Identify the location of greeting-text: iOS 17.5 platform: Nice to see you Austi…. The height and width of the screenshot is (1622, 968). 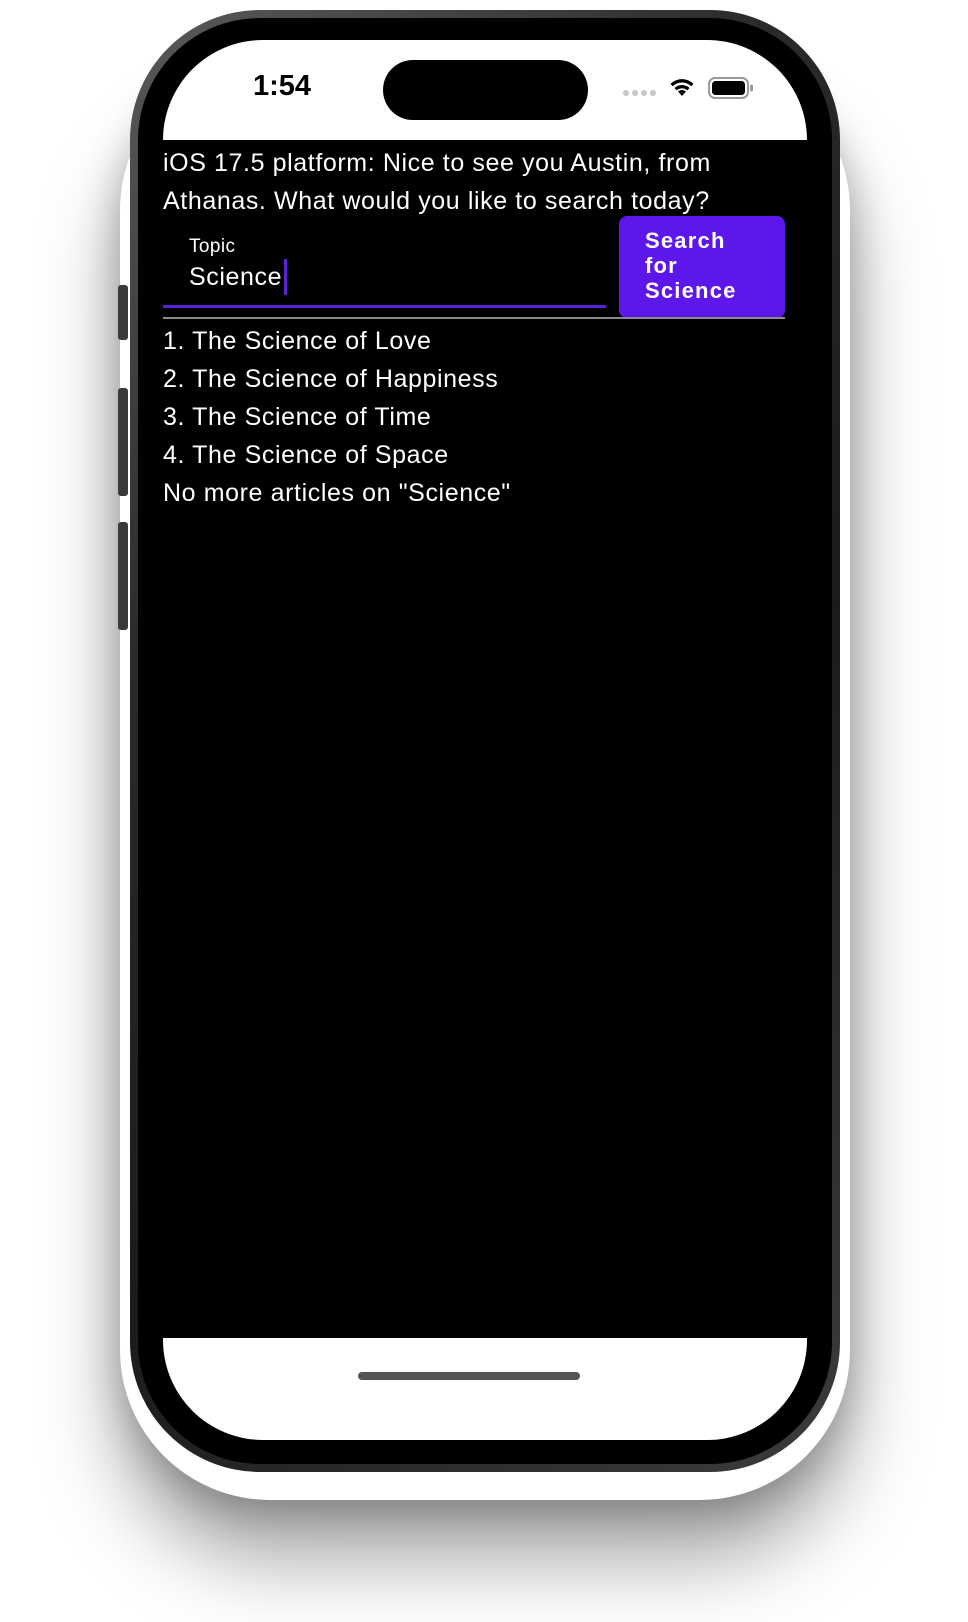
(437, 182).